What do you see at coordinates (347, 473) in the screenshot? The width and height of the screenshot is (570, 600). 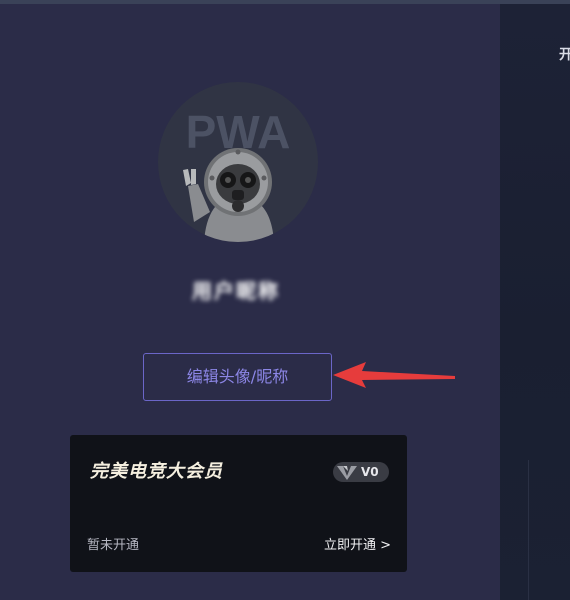 I see `diamond-icon` at bounding box center [347, 473].